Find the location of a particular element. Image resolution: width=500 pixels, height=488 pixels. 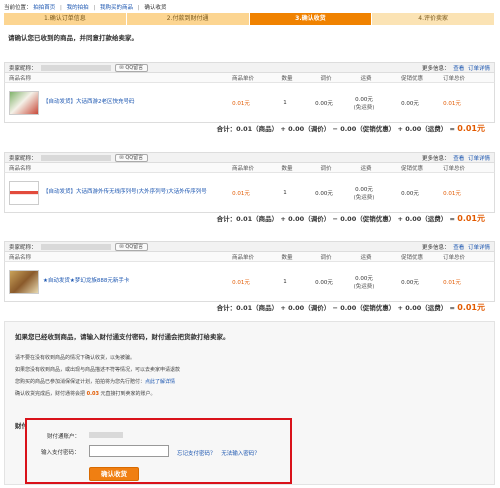

product-link: 【自动发货】大话西游外传无线序列号(大外序列号)大话外传序列号 is located at coordinates (125, 192).